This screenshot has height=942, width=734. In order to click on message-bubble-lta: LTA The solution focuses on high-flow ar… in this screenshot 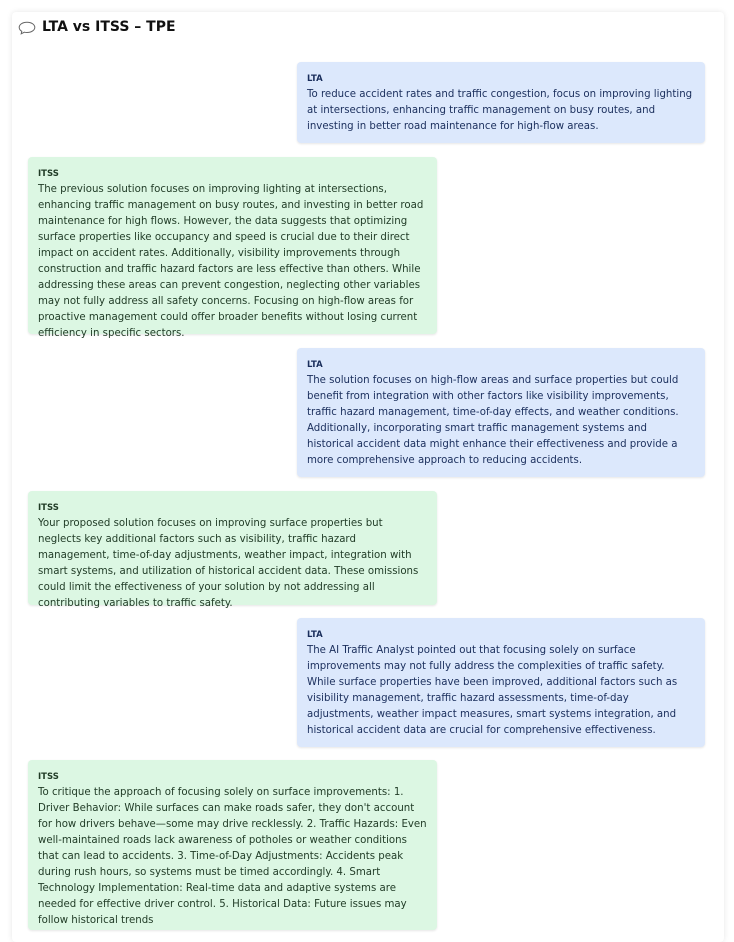, I will do `click(501, 412)`.